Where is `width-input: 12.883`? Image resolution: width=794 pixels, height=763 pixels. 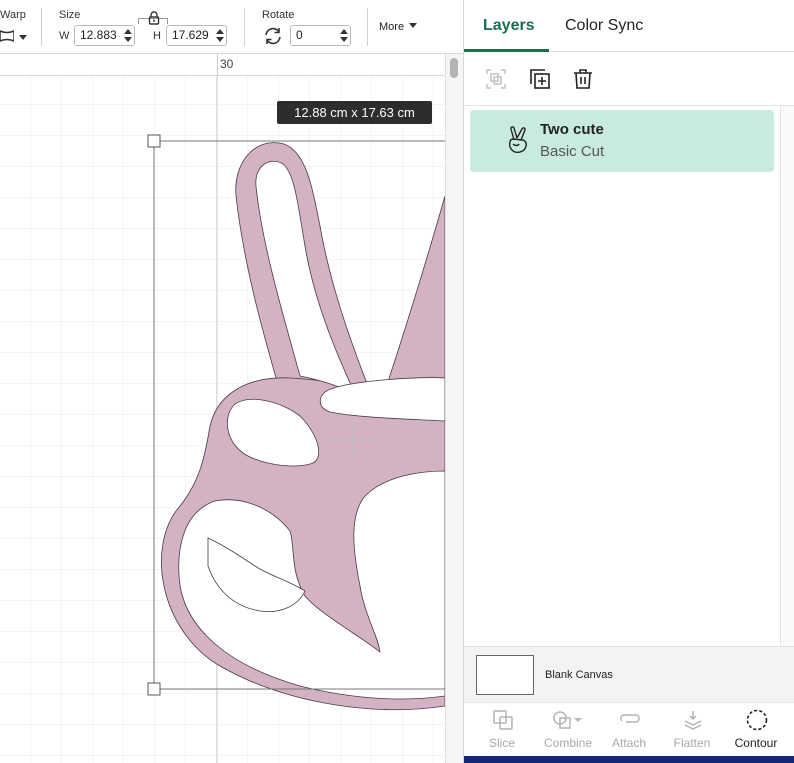 width-input: 12.883 is located at coordinates (98, 35).